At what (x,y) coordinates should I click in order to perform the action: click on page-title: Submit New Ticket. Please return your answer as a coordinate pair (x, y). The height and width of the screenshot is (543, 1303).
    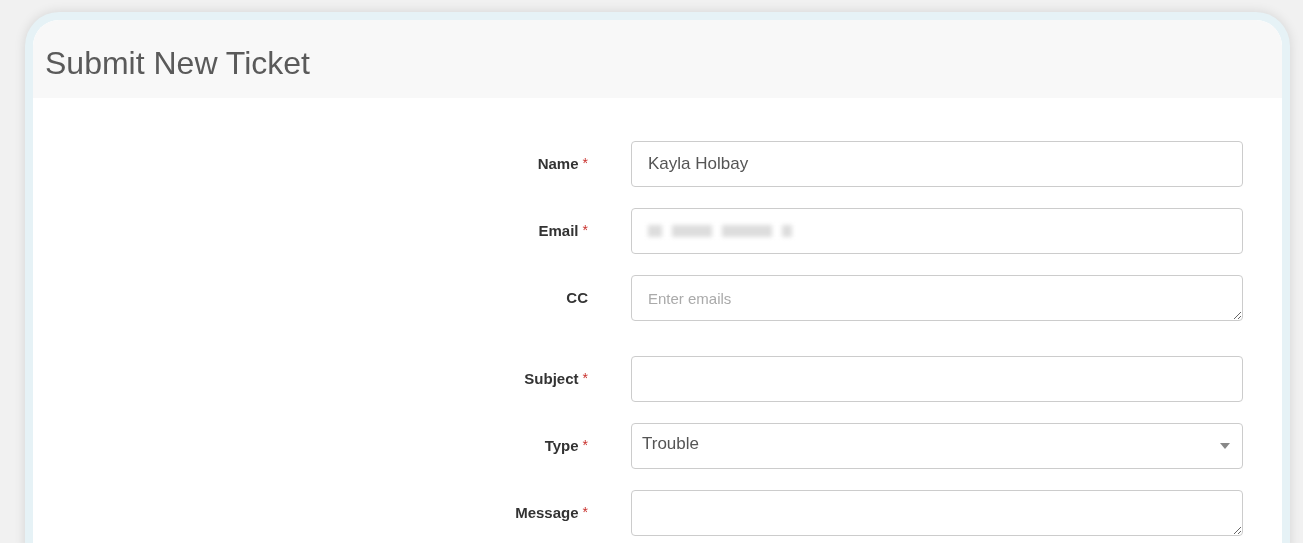
    Looking at the image, I should click on (178, 63).